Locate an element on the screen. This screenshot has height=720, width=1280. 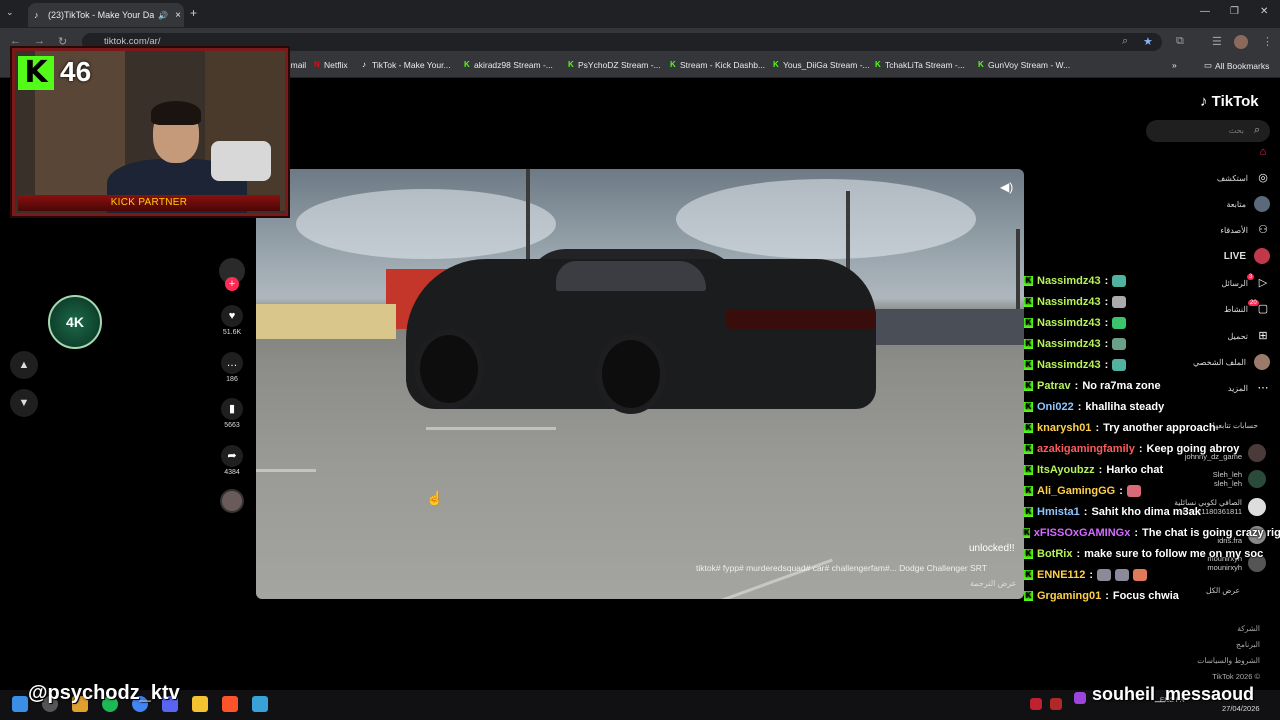
tiktok-logo: ♪ TikTok is located at coordinates (1229, 101).